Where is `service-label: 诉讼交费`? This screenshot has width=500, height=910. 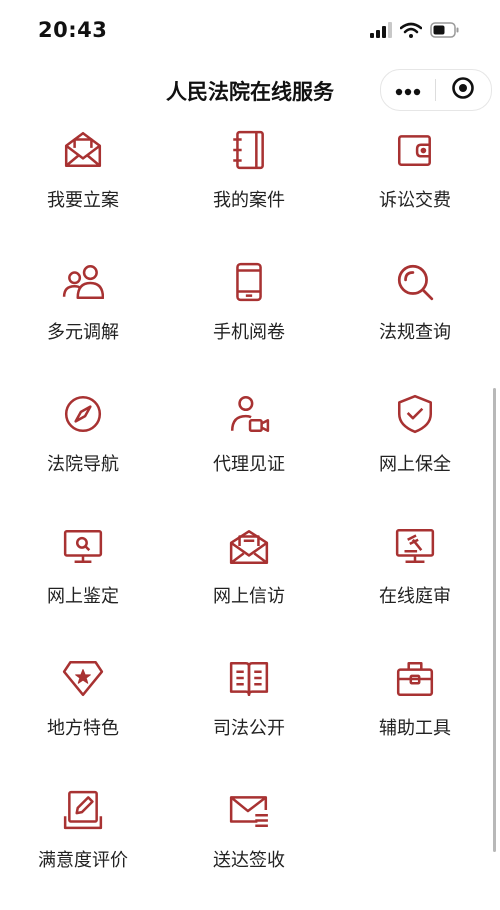 service-label: 诉讼交费 is located at coordinates (415, 200).